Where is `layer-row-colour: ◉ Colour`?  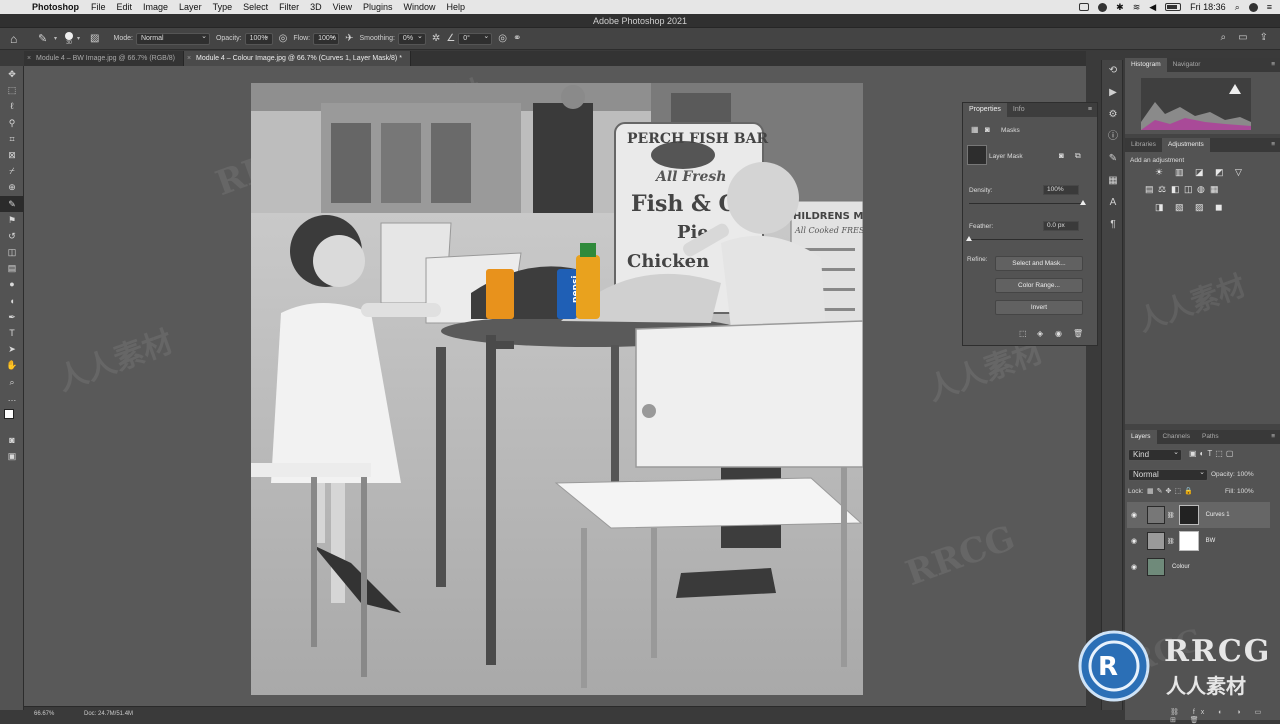
layer-row-colour: ◉ Colour is located at coordinates (1198, 567).